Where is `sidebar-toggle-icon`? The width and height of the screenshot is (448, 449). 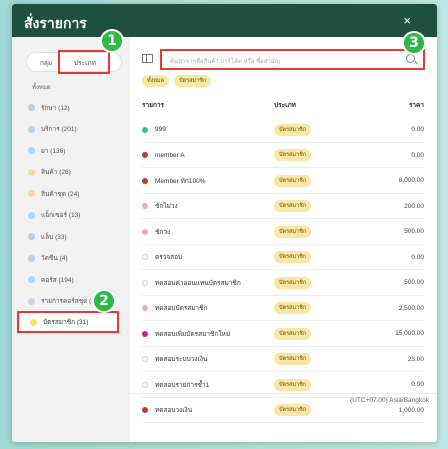 sidebar-toggle-icon is located at coordinates (147, 58).